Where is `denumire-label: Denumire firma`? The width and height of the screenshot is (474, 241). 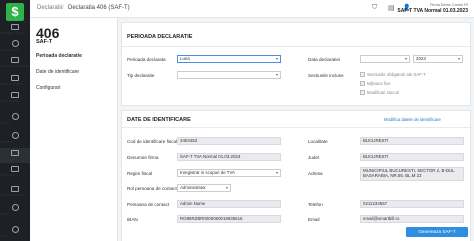
denumire-label: Denumire firma is located at coordinates (143, 157).